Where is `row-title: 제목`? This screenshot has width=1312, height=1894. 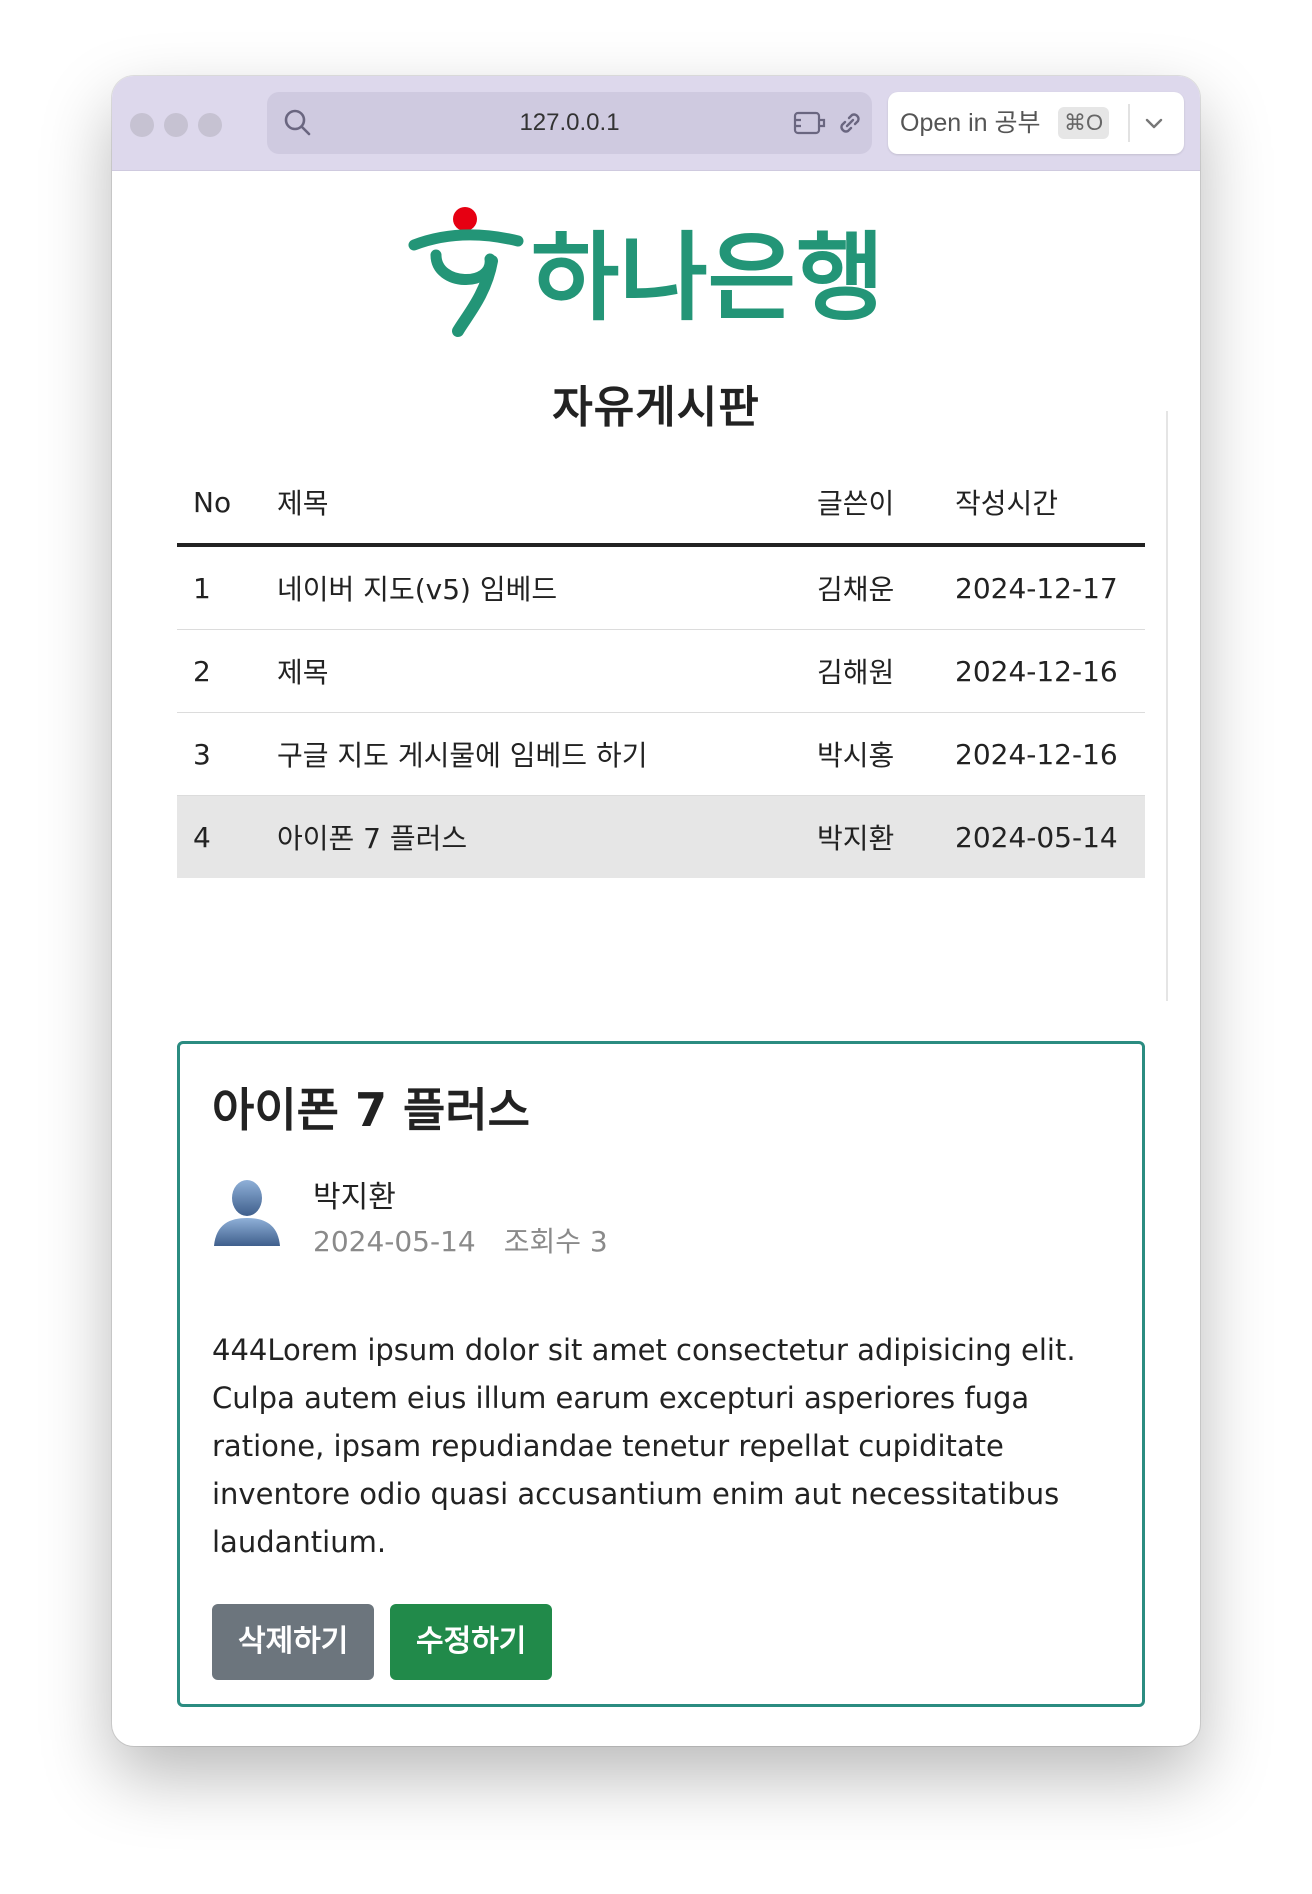
row-title: 제목 is located at coordinates (531, 671).